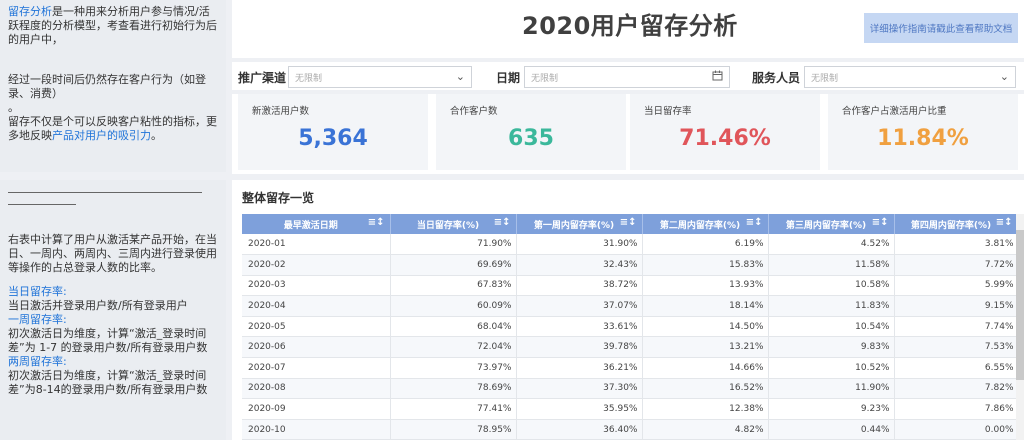 This screenshot has width=1024, height=440. Describe the element at coordinates (453, 245) in the screenshot. I see `cell-rate: 71.90%` at that location.